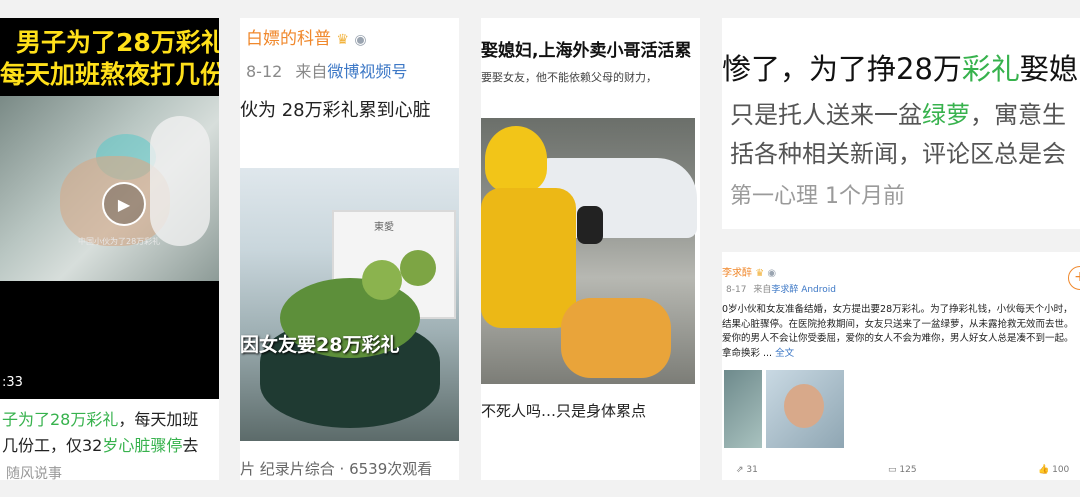 This screenshot has height=497, width=1080. Describe the element at coordinates (760, 273) in the screenshot. I see `vip-badge-icon: ♛` at that location.